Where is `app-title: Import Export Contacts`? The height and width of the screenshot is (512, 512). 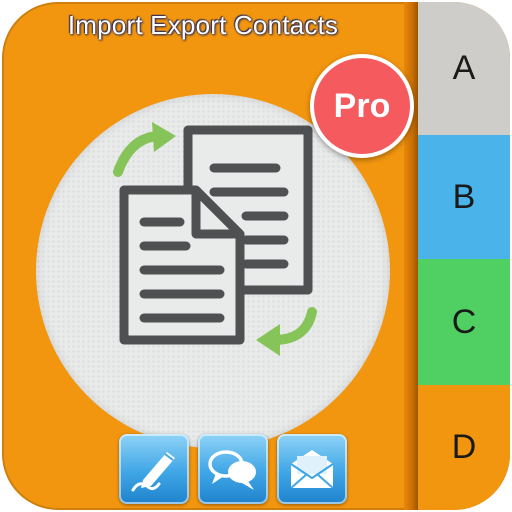
app-title: Import Export Contacts is located at coordinates (203, 25).